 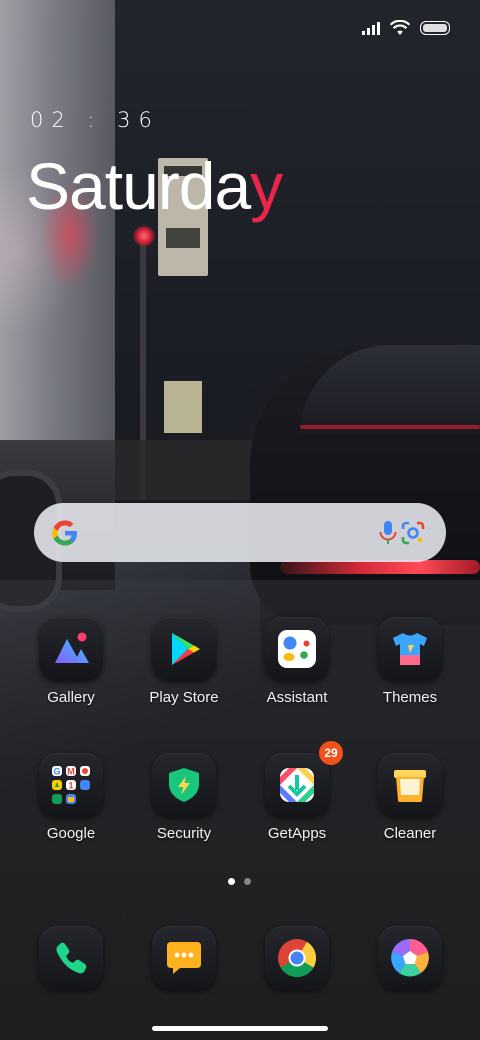 I want to click on phone-icon, so click(x=71, y=958).